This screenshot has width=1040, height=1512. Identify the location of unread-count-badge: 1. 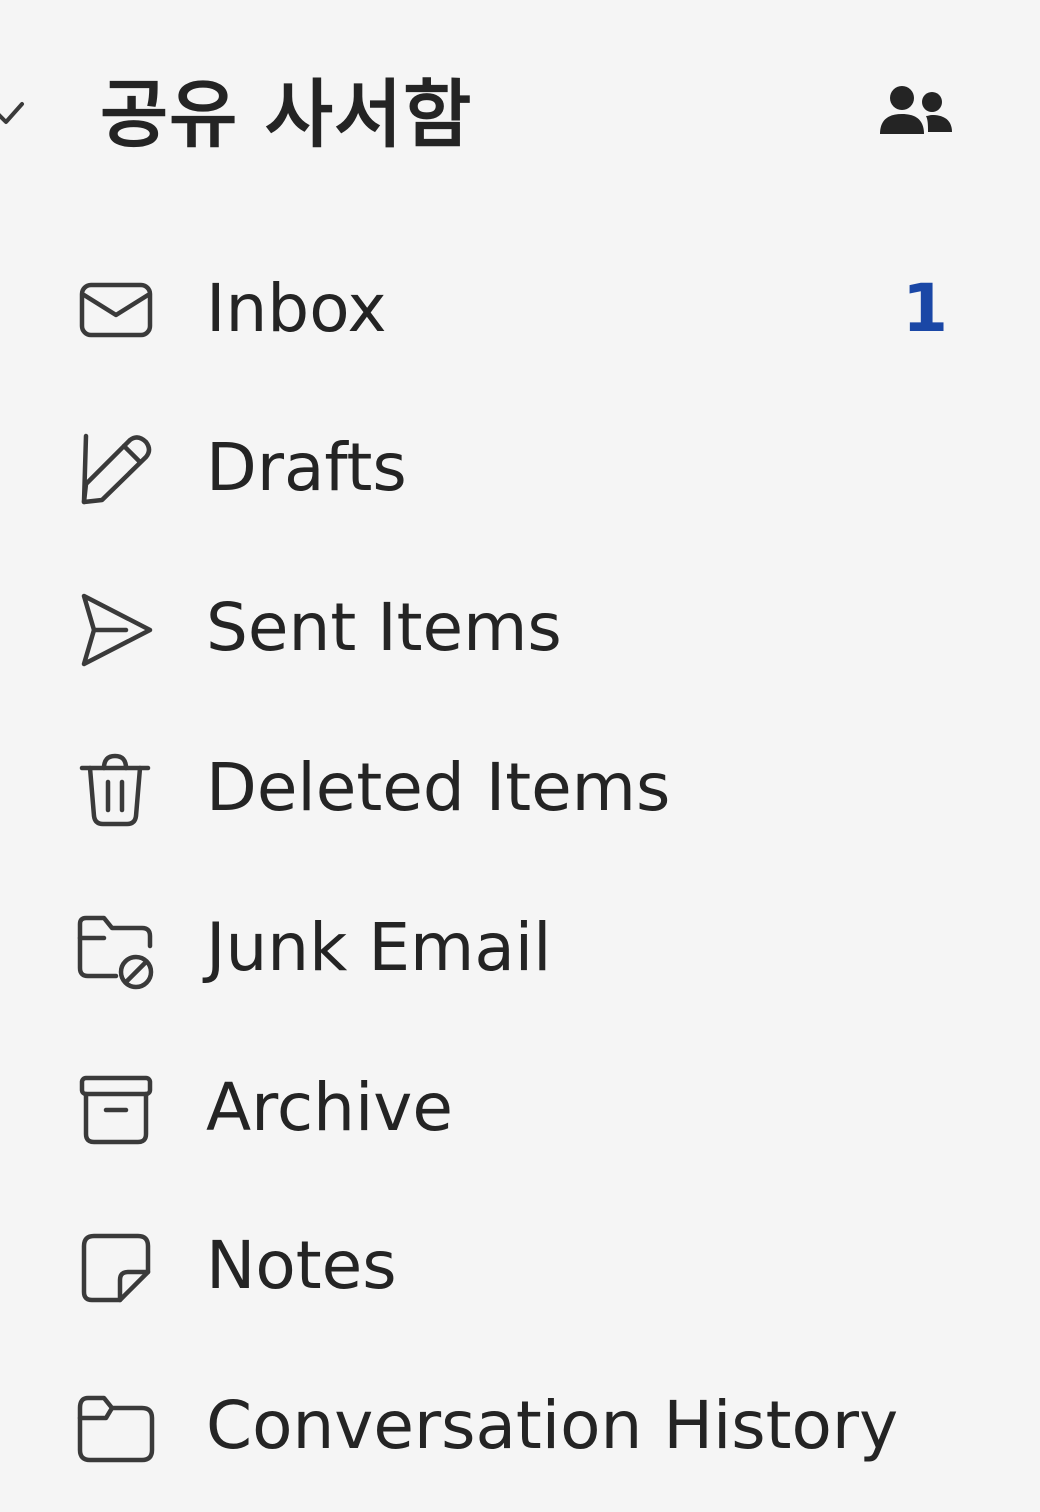
(925, 308).